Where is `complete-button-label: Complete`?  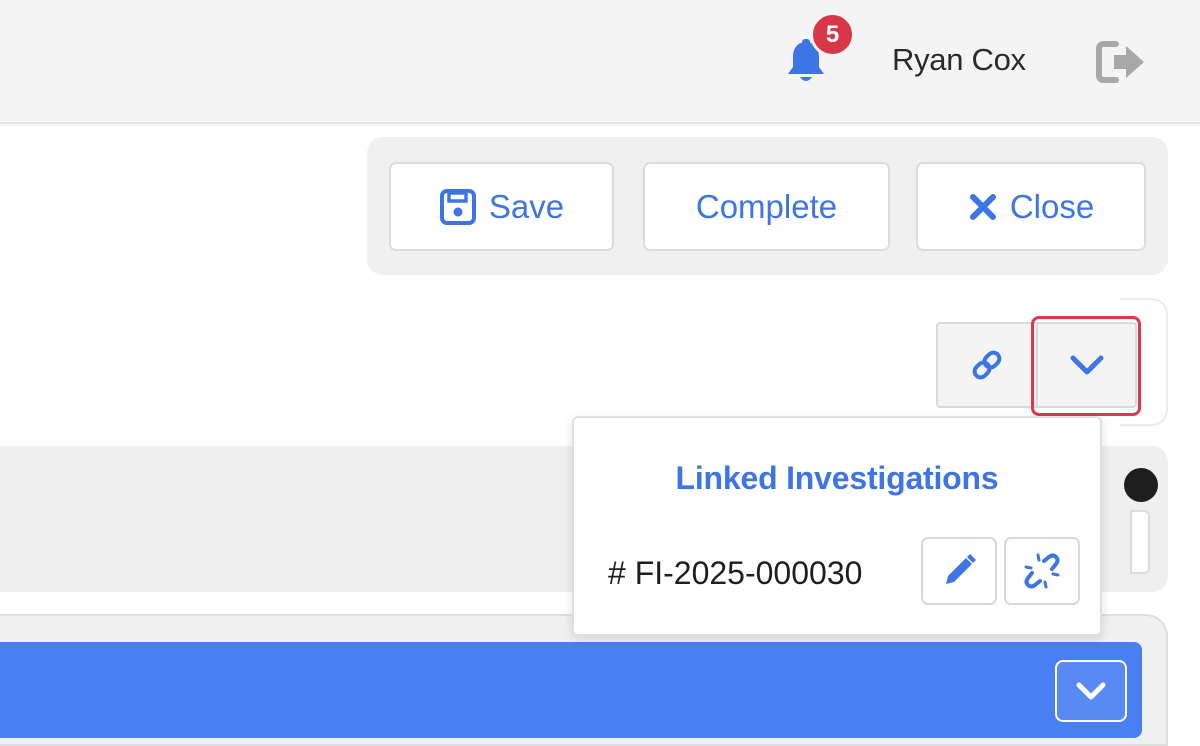
complete-button-label: Complete is located at coordinates (766, 206).